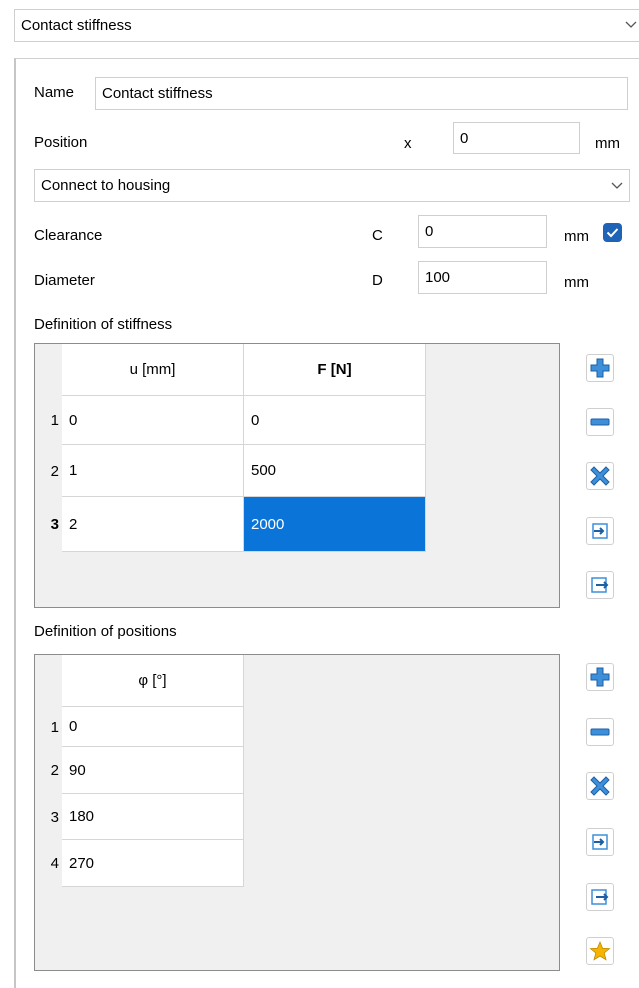 This screenshot has height=988, width=639. Describe the element at coordinates (106, 185) in the screenshot. I see `connection-type-value: Connect to housing` at that location.